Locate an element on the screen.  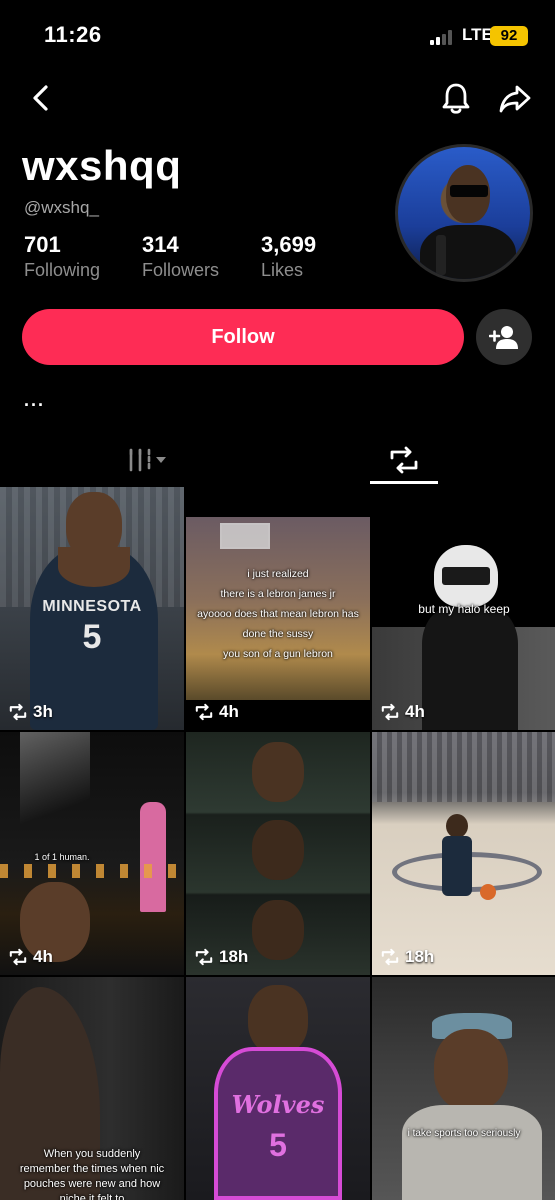
bell-icon is located at coordinates (456, 98).